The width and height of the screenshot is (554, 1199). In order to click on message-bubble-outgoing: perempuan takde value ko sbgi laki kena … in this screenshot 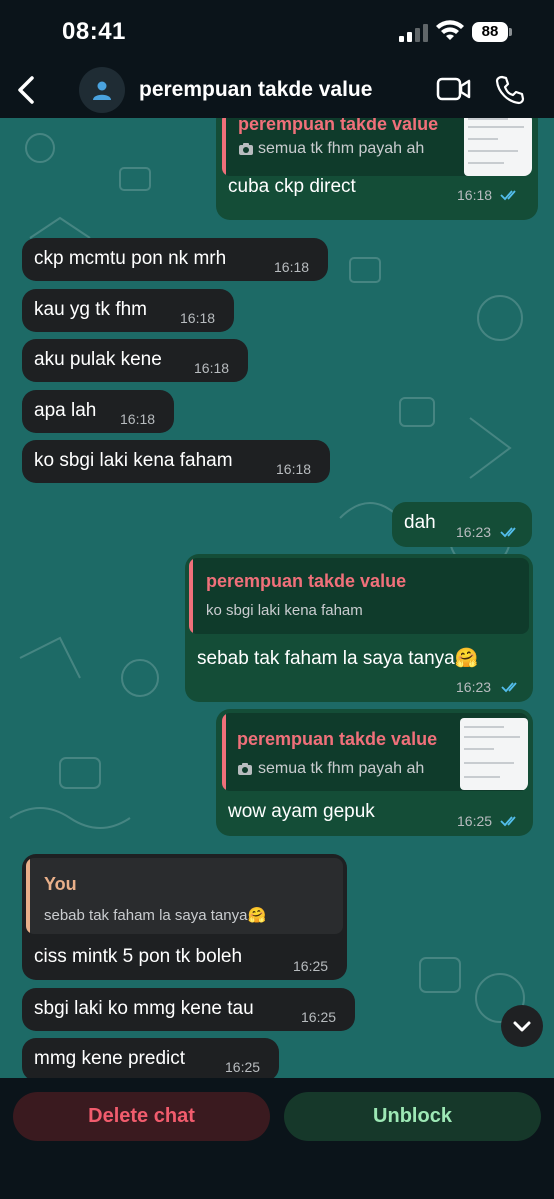, I will do `click(359, 628)`.